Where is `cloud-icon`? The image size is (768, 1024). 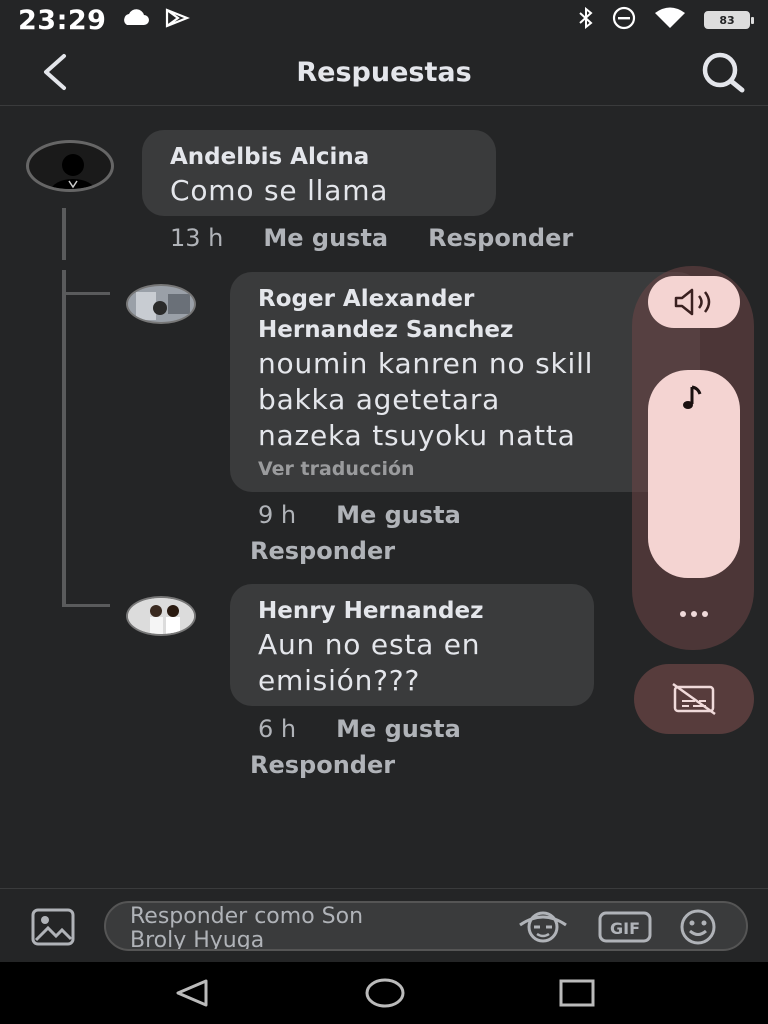
cloud-icon is located at coordinates (135, 20).